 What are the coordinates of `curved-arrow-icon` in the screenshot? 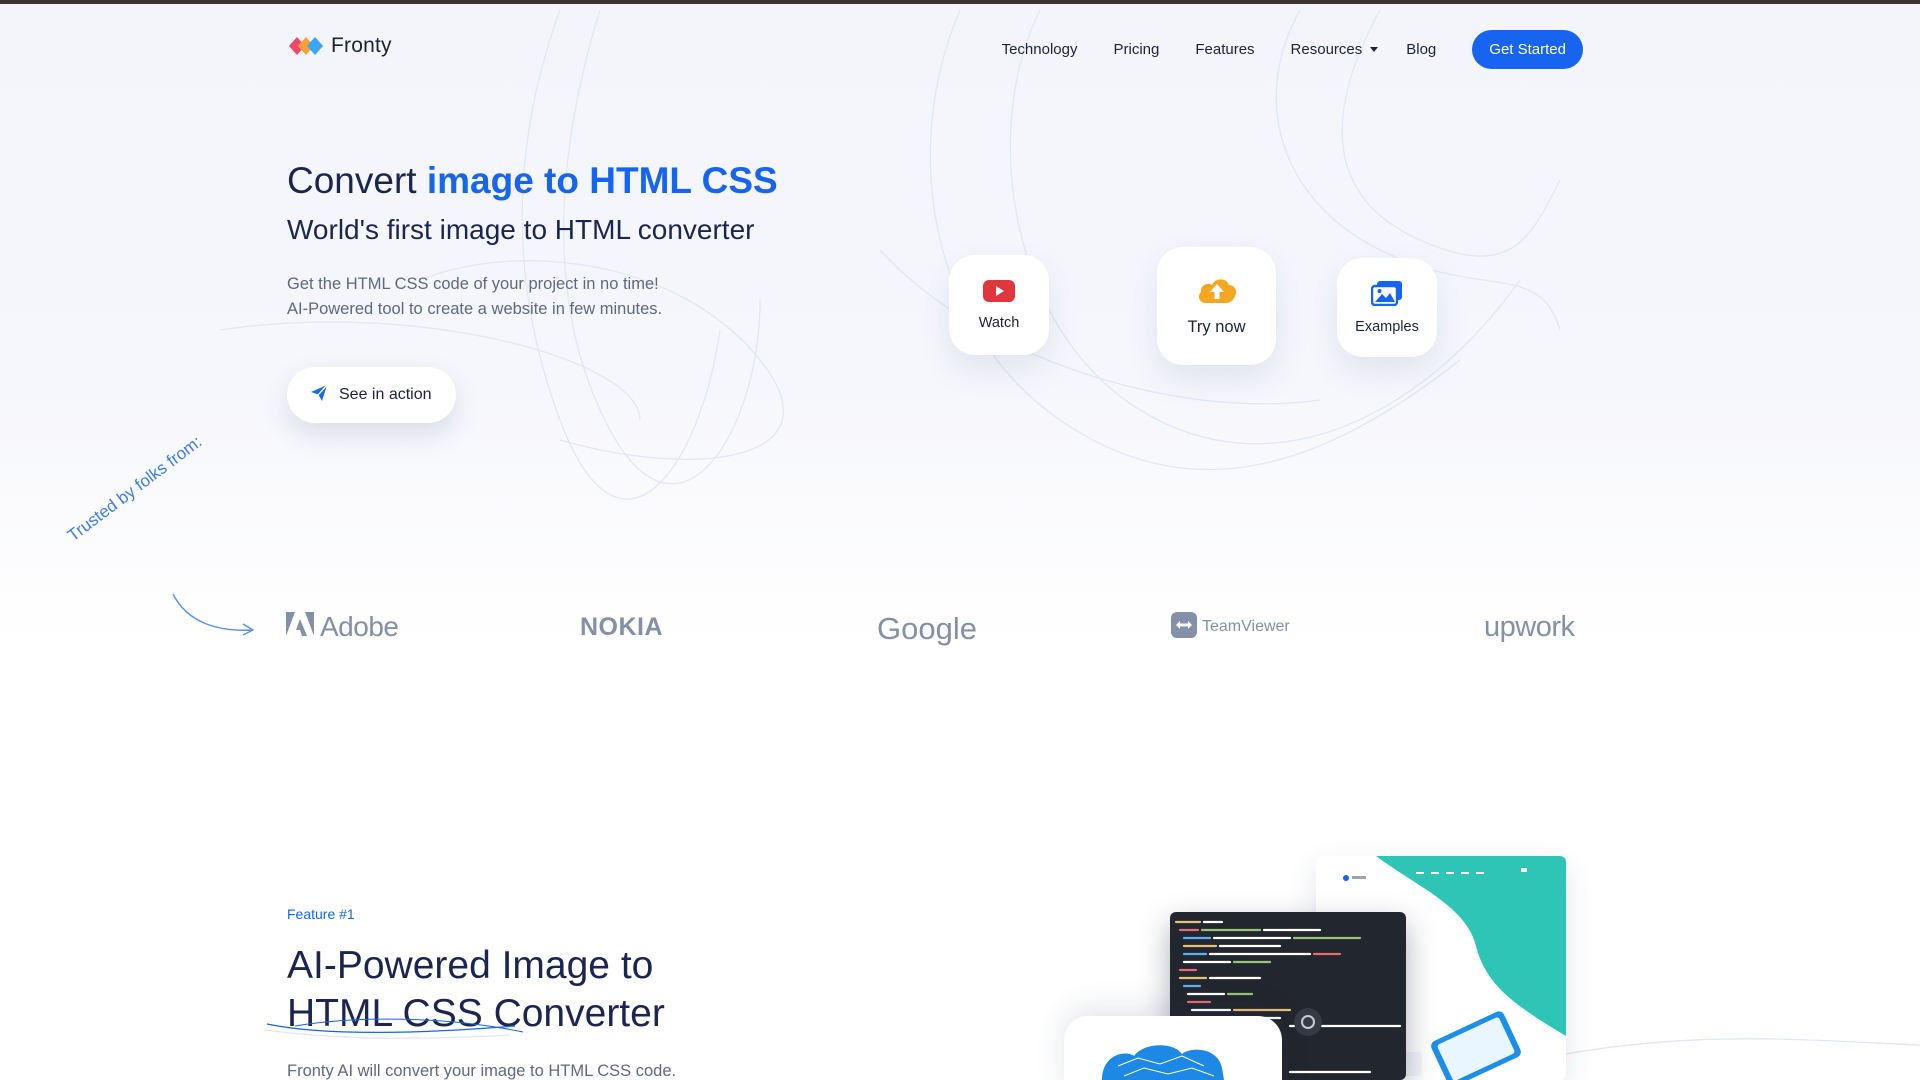 It's located at (213, 614).